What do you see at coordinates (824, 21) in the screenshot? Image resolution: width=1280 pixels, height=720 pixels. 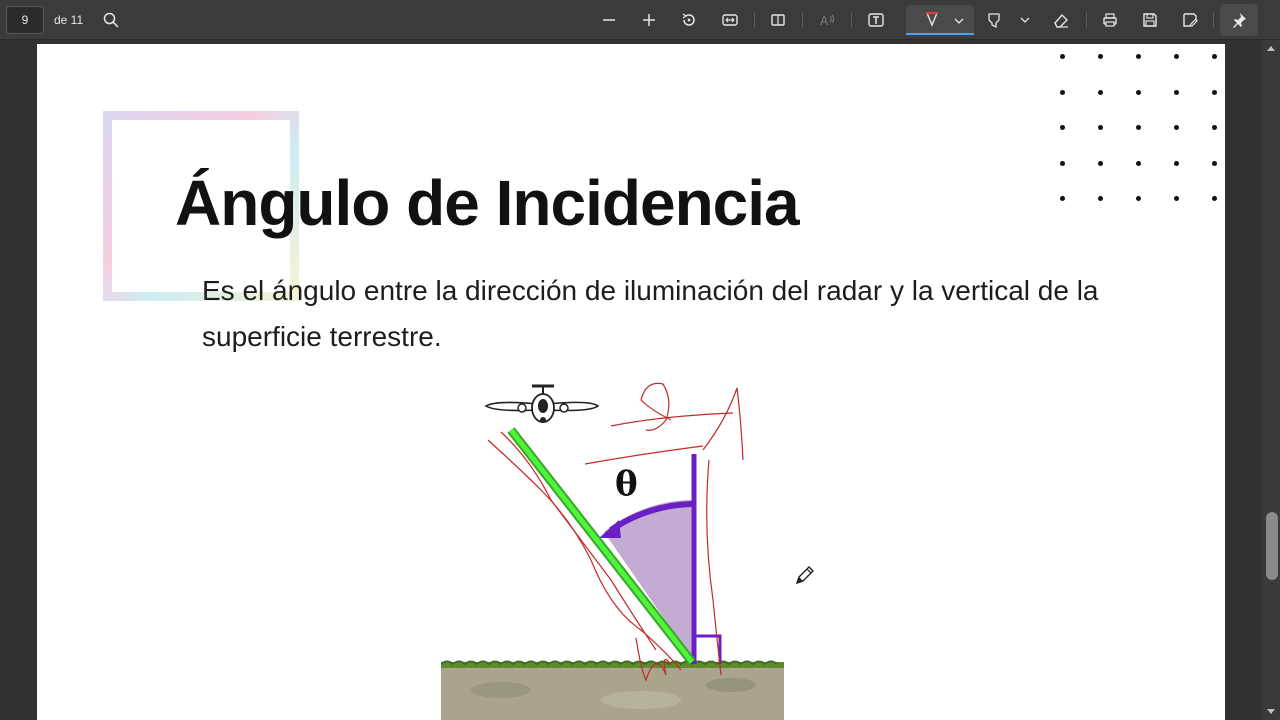 I see `svg-text: A` at bounding box center [824, 21].